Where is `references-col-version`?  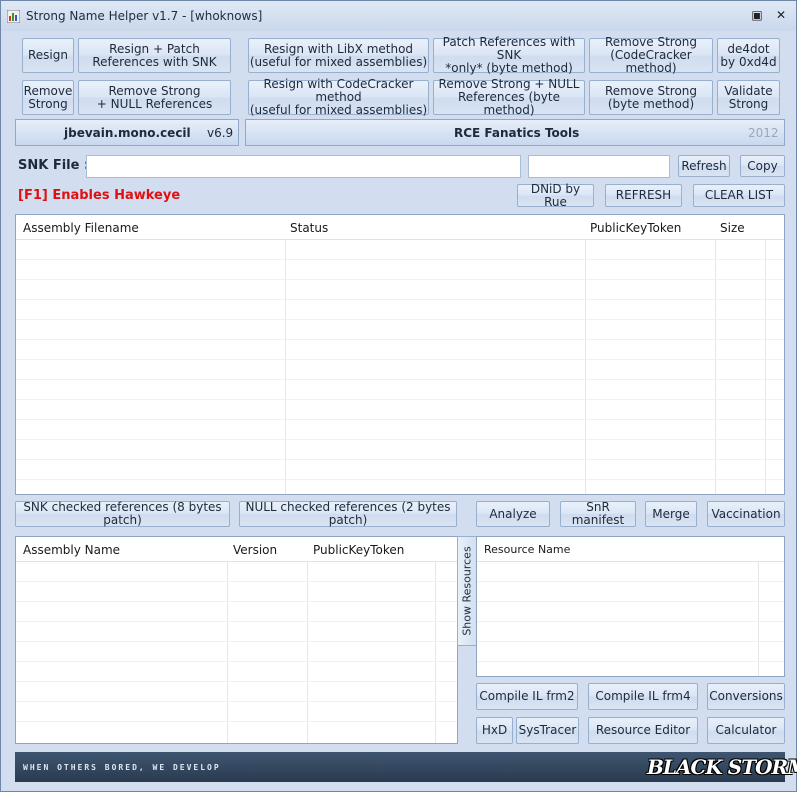 references-col-version is located at coordinates (268, 640).